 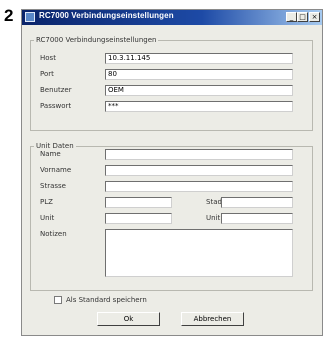 What do you see at coordinates (257, 202) in the screenshot?
I see `stadt-input` at bounding box center [257, 202].